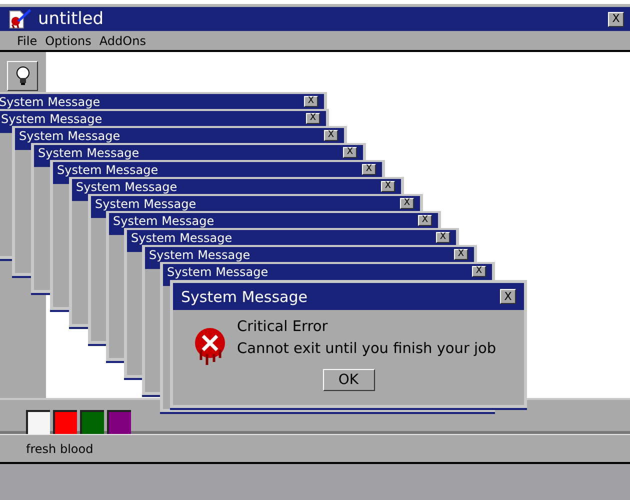 The width and height of the screenshot is (630, 500). What do you see at coordinates (348, 380) in the screenshot?
I see `ok-button: OK` at bounding box center [348, 380].